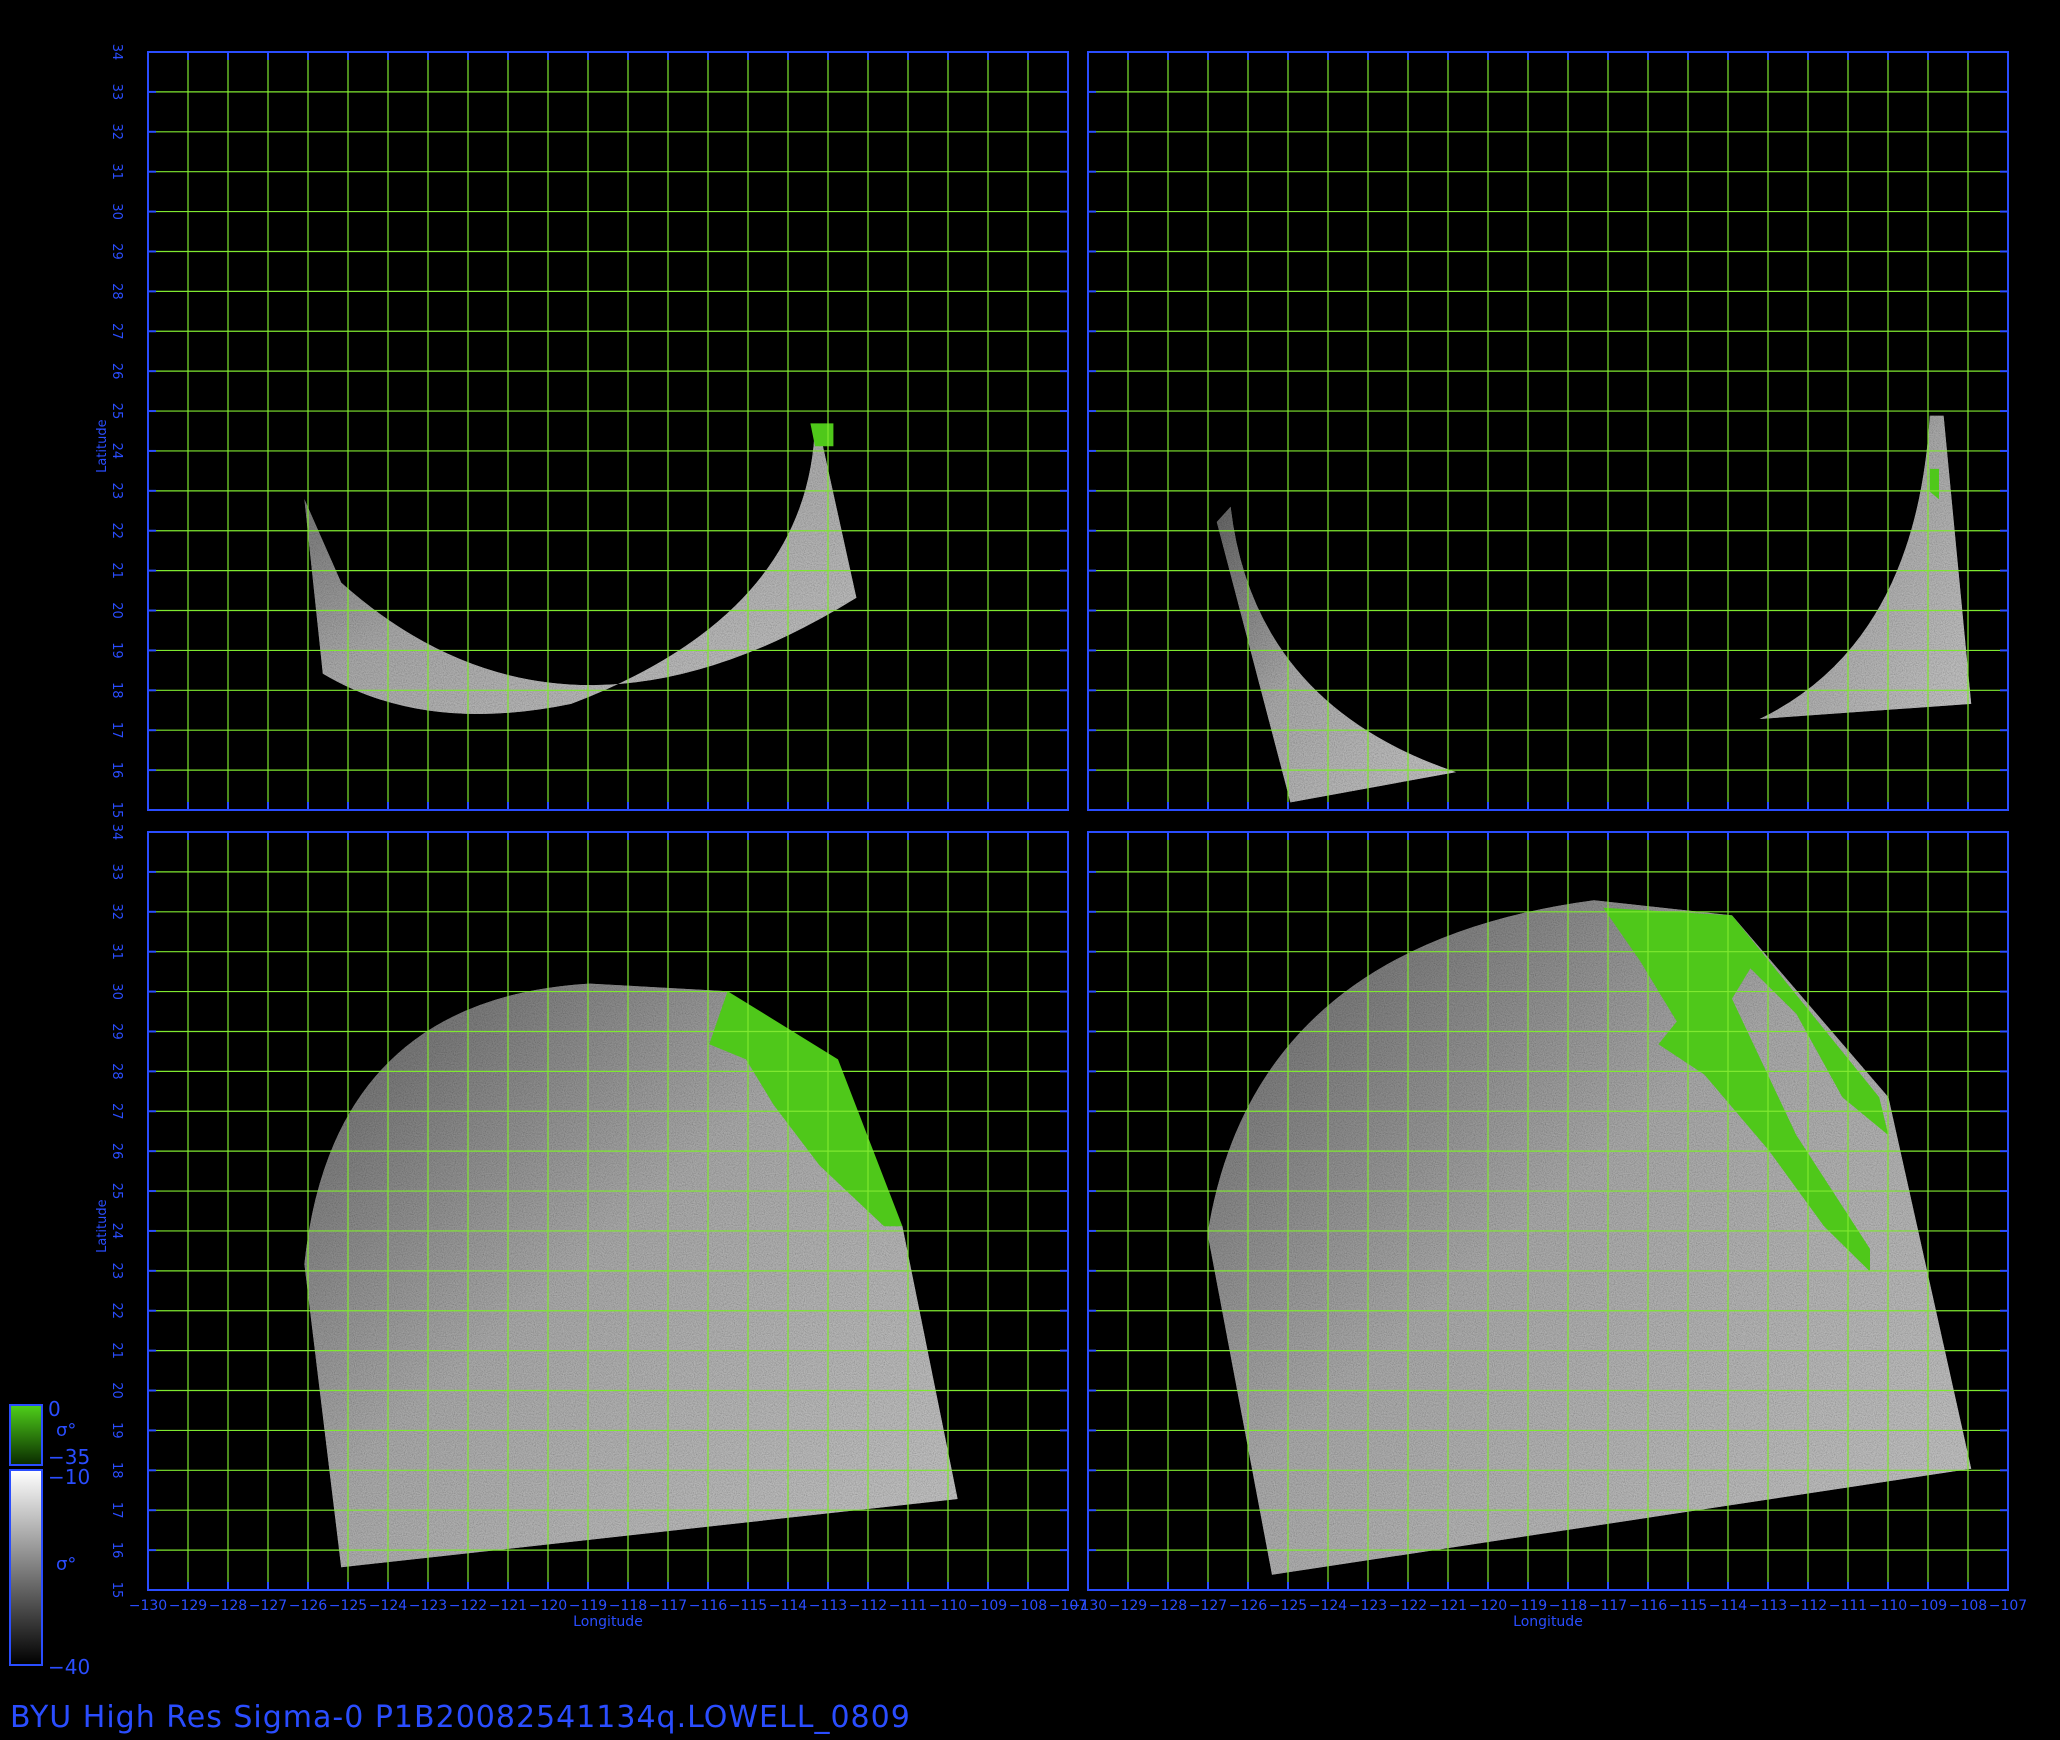 This screenshot has height=1740, width=2060. What do you see at coordinates (2008, 1606) in the screenshot?
I see `lon-tick-label: −107` at bounding box center [2008, 1606].